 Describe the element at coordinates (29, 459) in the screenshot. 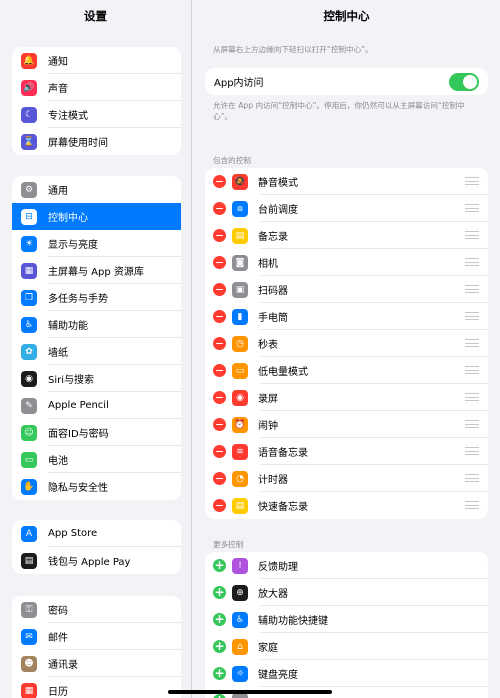

I see `battery-icon: ▭` at that location.